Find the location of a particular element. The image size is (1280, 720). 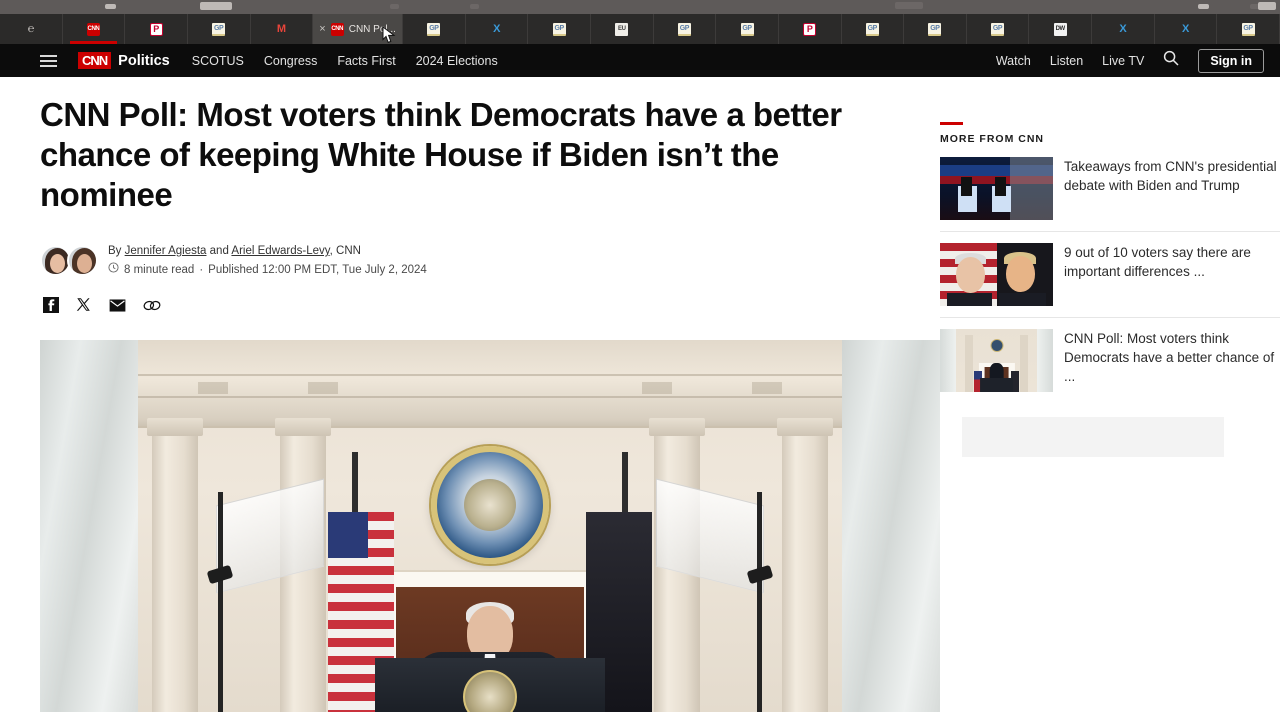

nav-item-facts-first: Facts First is located at coordinates (366, 61).